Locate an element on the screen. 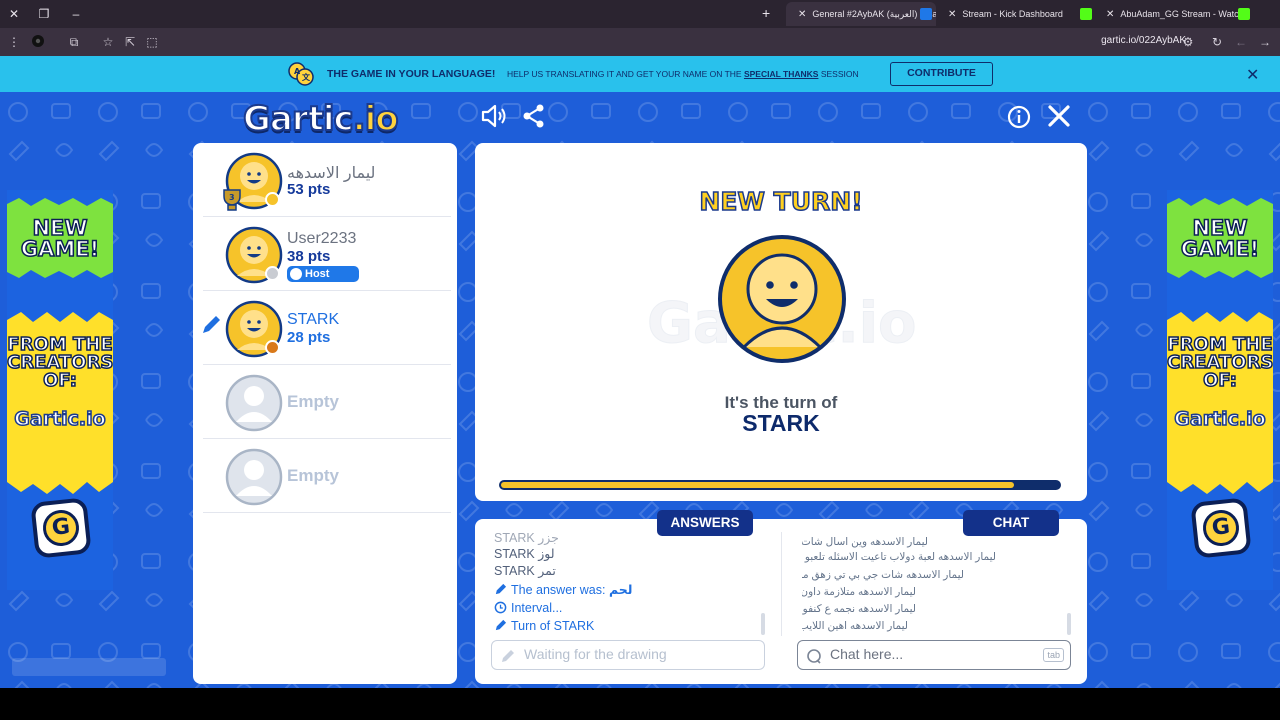  turn-of-line: Turn of STARK is located at coordinates (553, 626).